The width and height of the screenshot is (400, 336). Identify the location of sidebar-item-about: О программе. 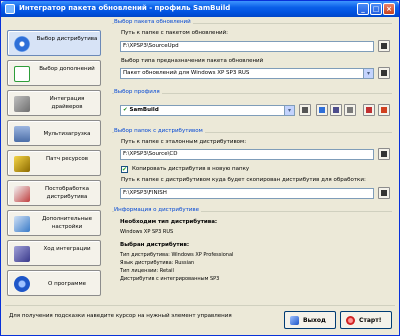
(54, 283).